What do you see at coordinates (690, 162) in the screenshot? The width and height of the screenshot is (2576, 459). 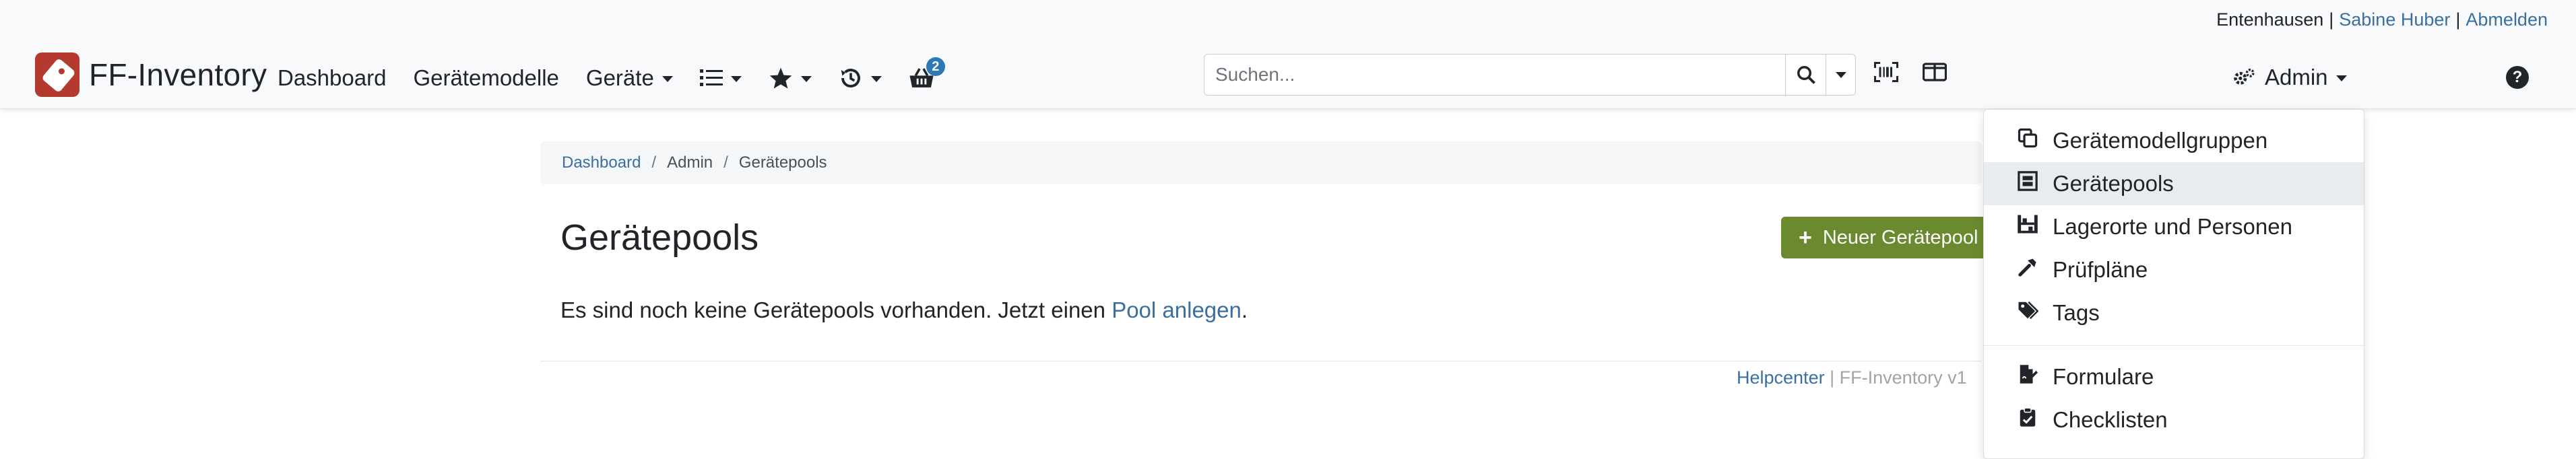 I see `breadcrumb-admin: Admin` at bounding box center [690, 162].